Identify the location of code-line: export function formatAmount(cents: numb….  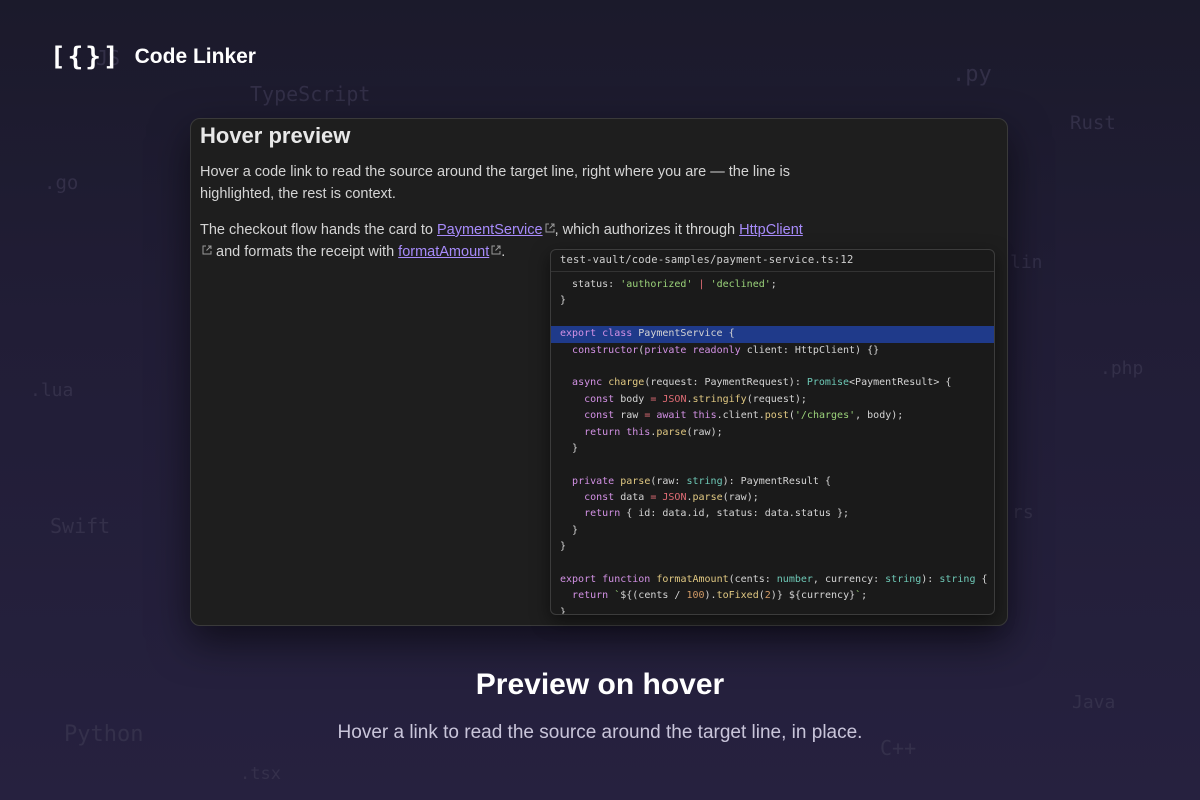
(774, 580).